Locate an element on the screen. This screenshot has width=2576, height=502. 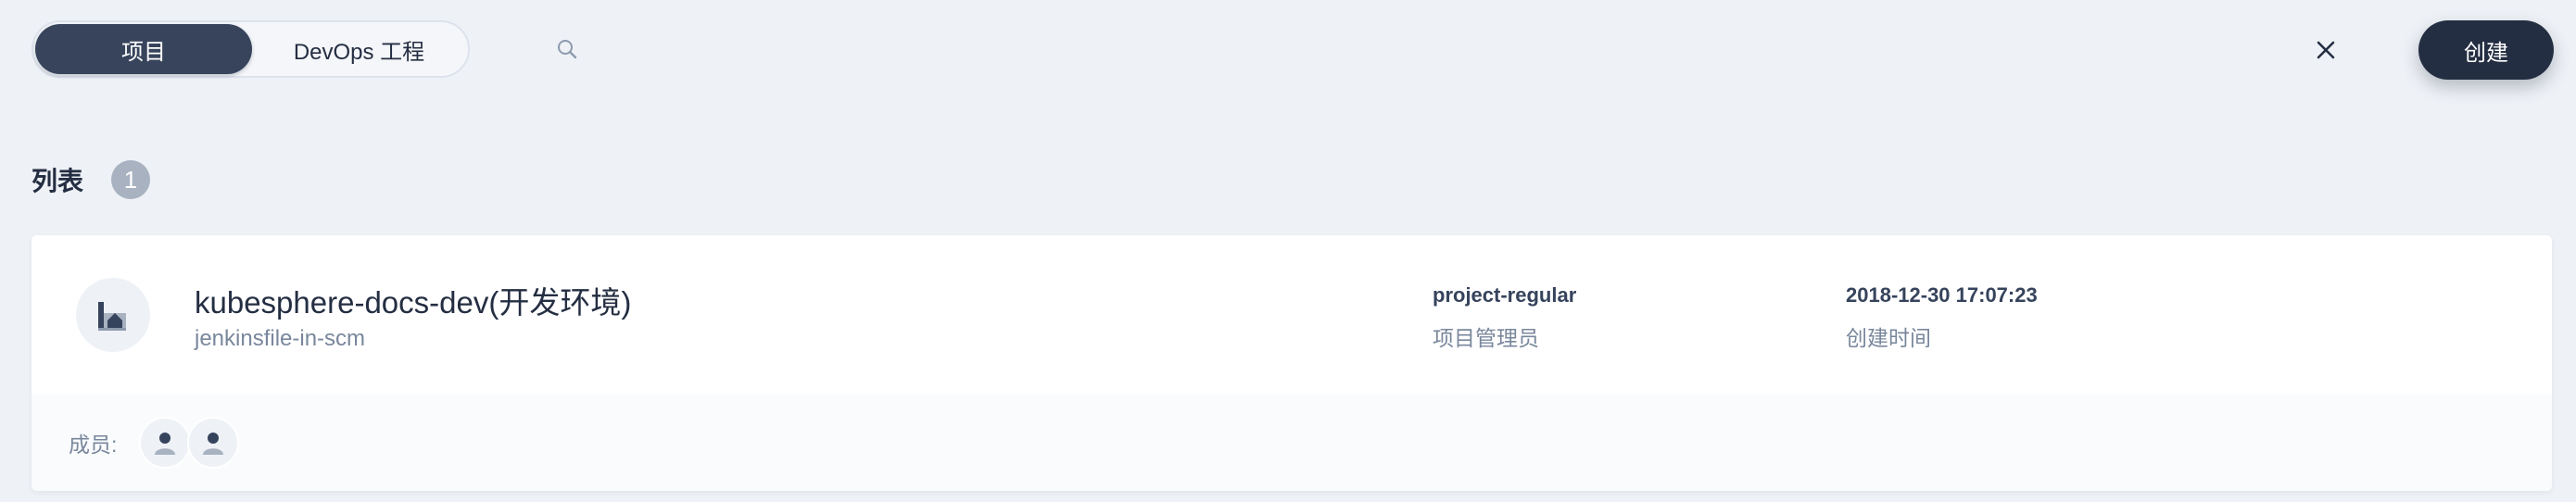
clear-search-button is located at coordinates (2325, 50).